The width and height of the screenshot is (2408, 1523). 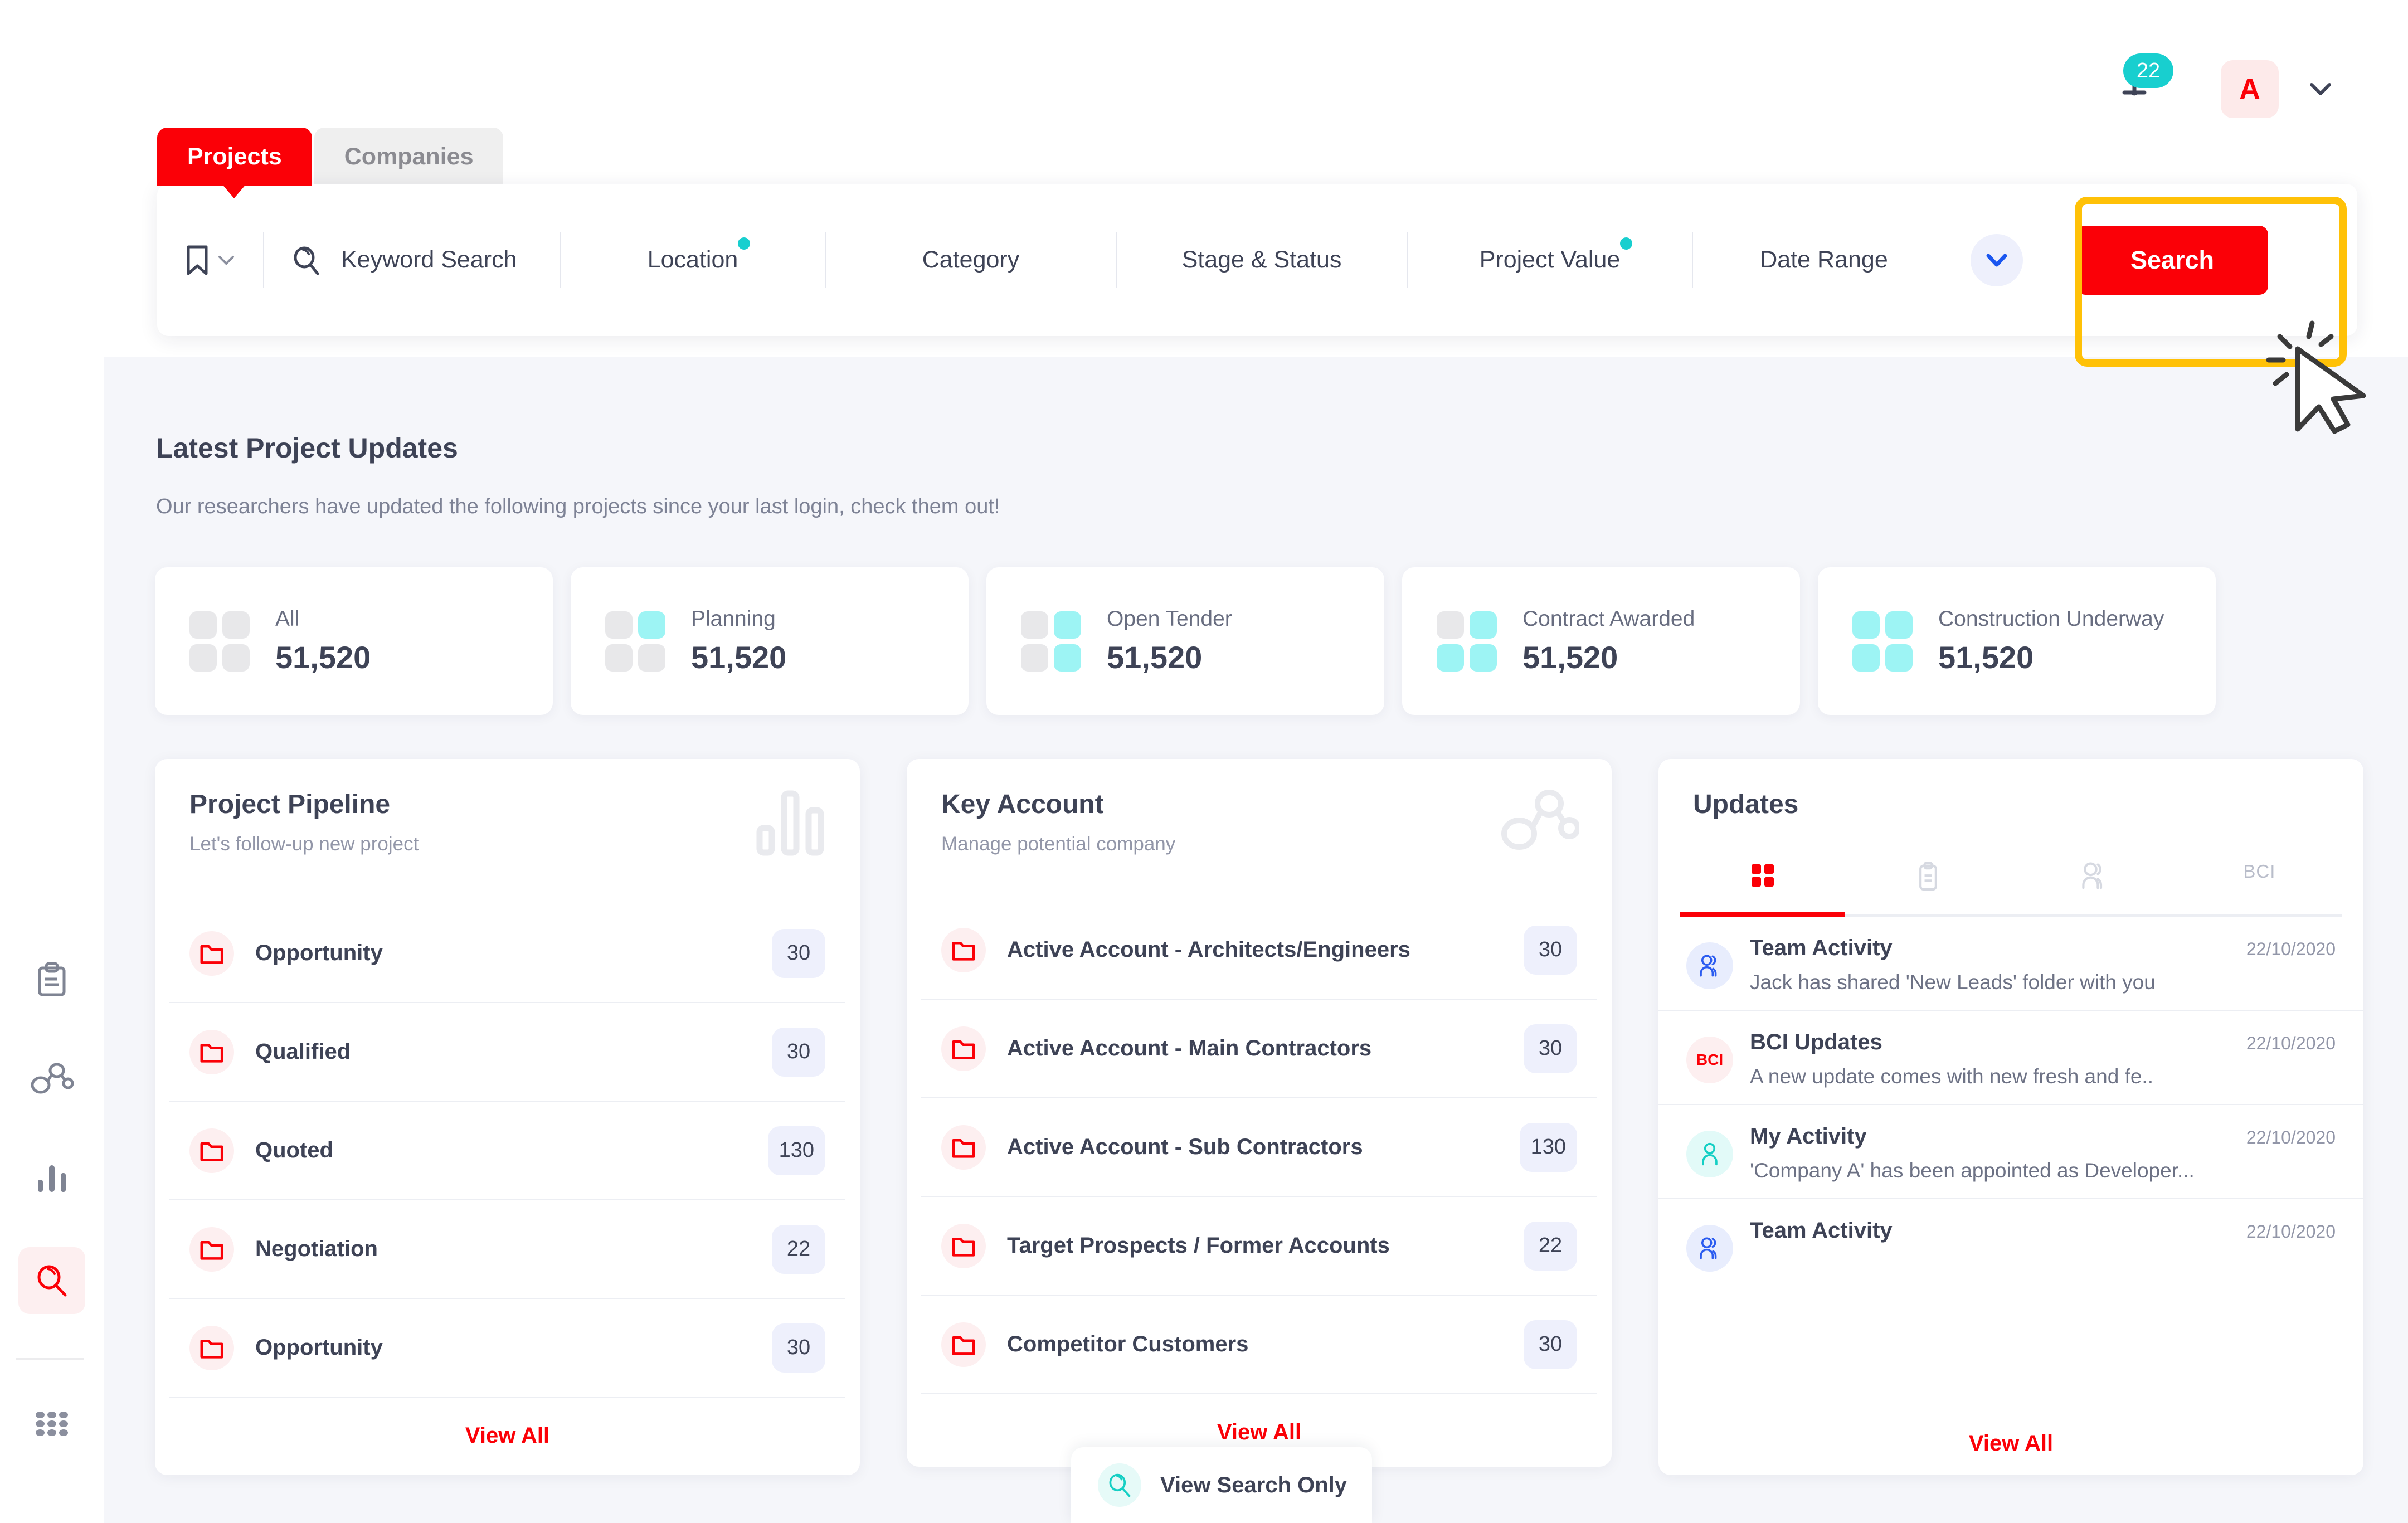 What do you see at coordinates (2051, 619) in the screenshot?
I see `stat-label: Construction Underway` at bounding box center [2051, 619].